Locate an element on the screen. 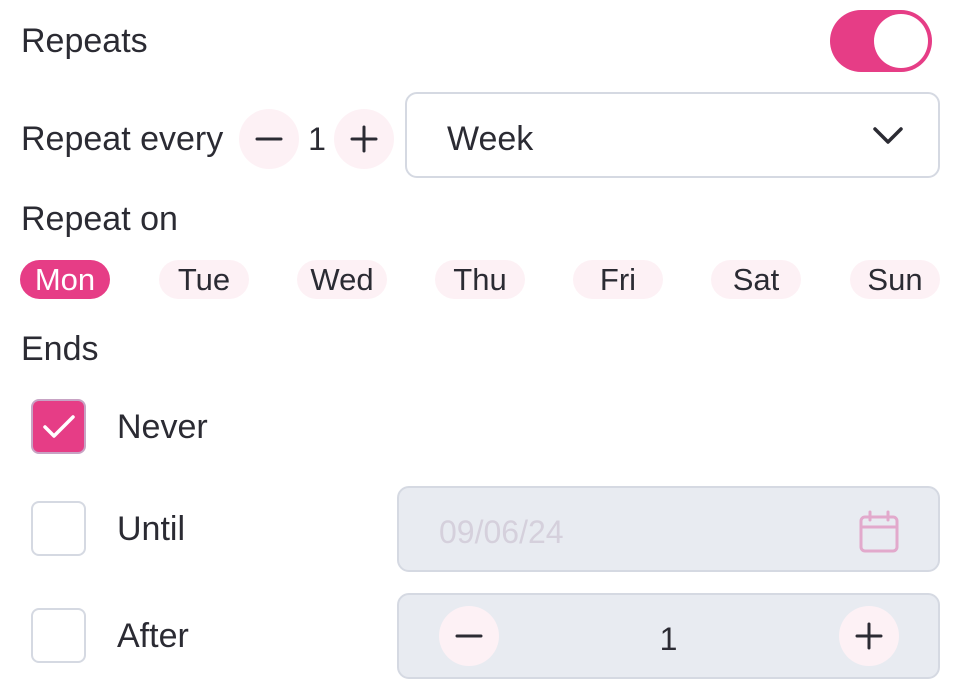 The width and height of the screenshot is (970, 694). repeat-on-label: Repeat on is located at coordinates (99, 219).